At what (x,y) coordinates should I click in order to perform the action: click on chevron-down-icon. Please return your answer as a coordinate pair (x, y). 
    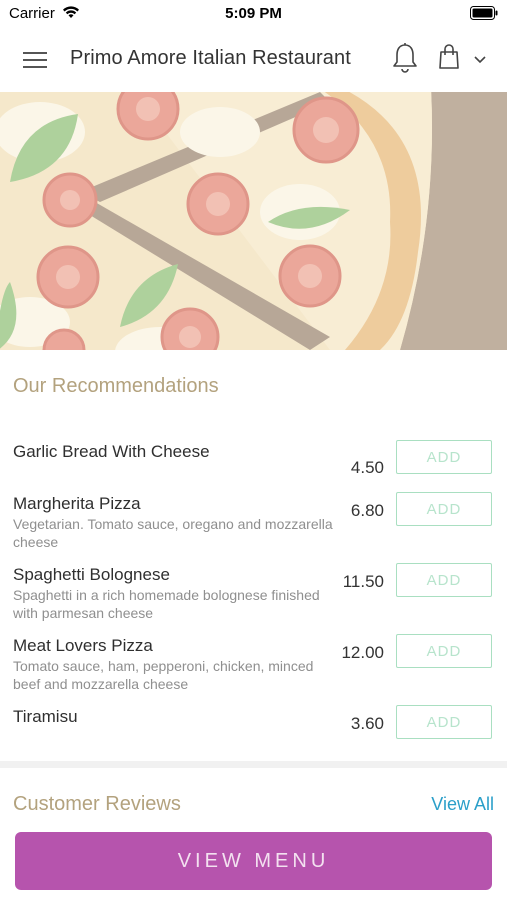
    Looking at the image, I should click on (480, 59).